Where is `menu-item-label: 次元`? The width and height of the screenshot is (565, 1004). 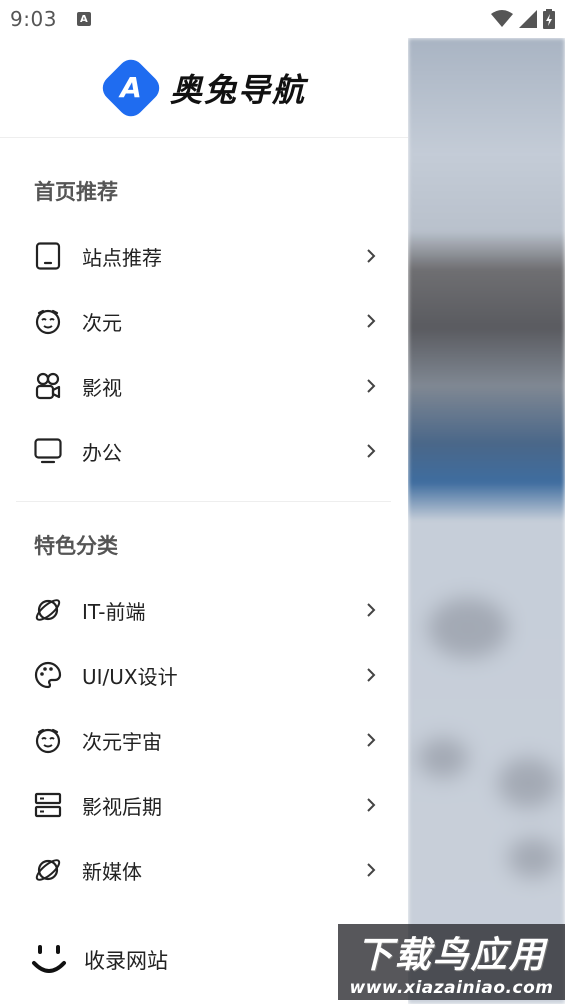
menu-item-label: 次元 is located at coordinates (102, 322).